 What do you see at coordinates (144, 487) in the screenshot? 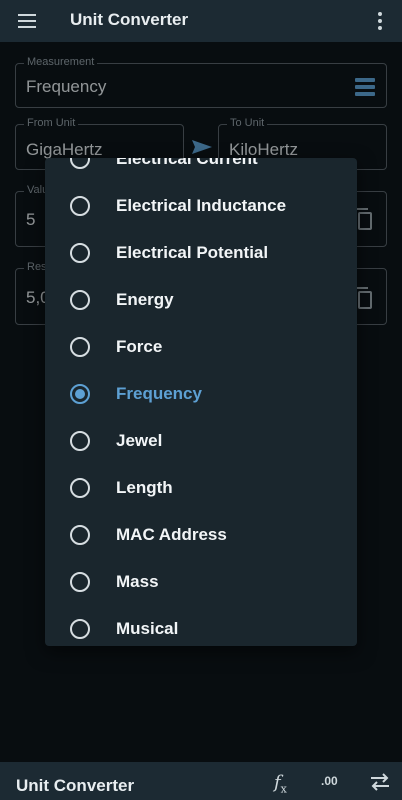
I see `option-label: Length` at bounding box center [144, 487].